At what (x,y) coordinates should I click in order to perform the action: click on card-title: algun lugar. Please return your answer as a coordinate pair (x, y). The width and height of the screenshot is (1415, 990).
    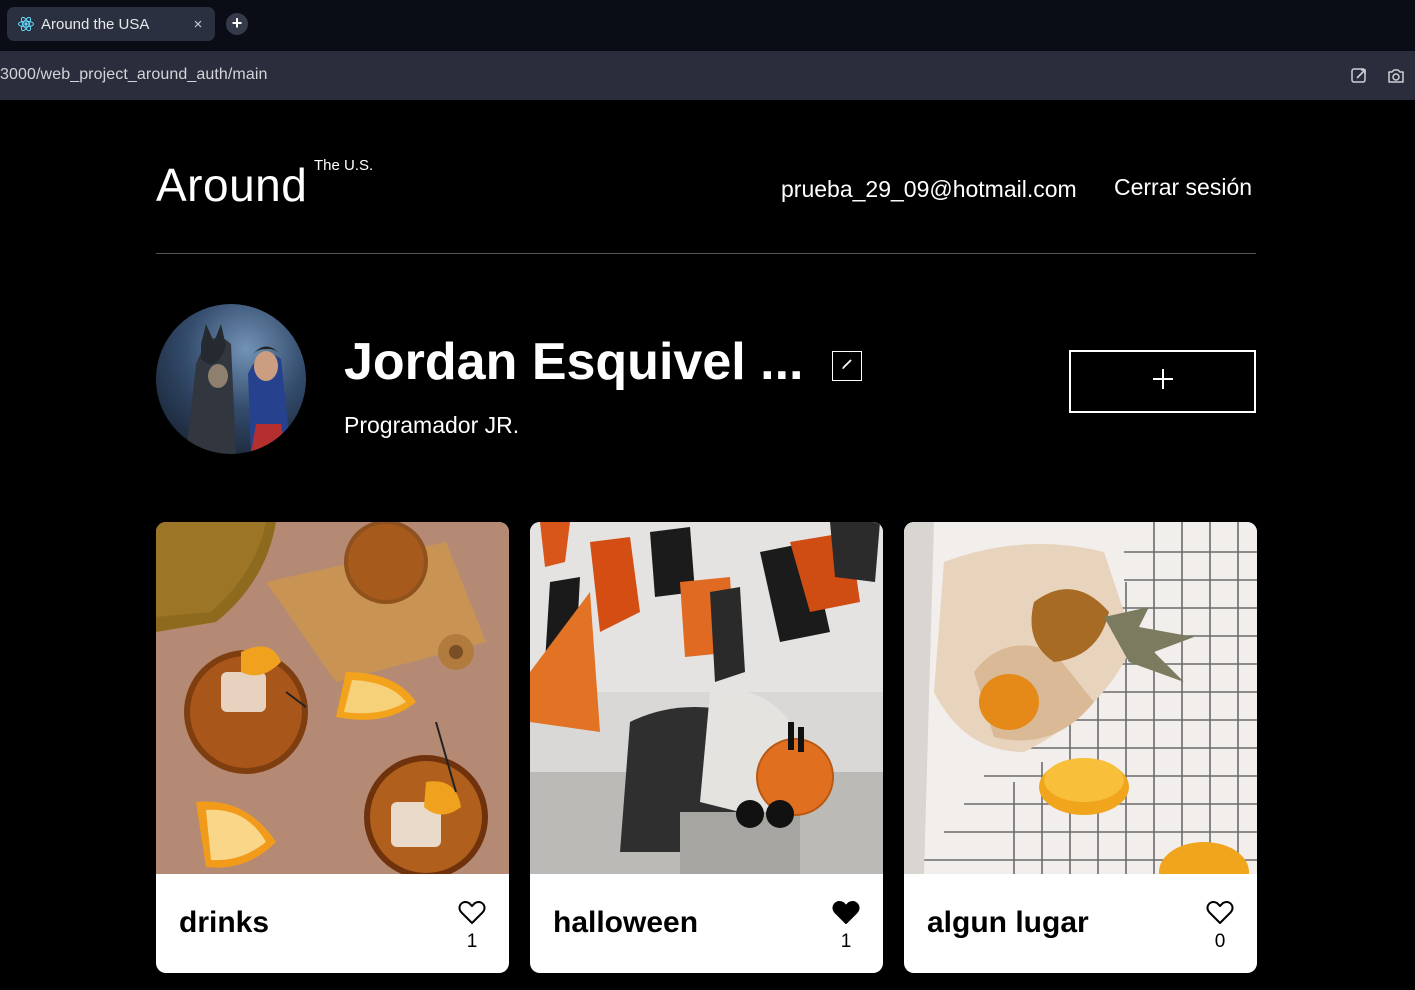
    Looking at the image, I should click on (1008, 922).